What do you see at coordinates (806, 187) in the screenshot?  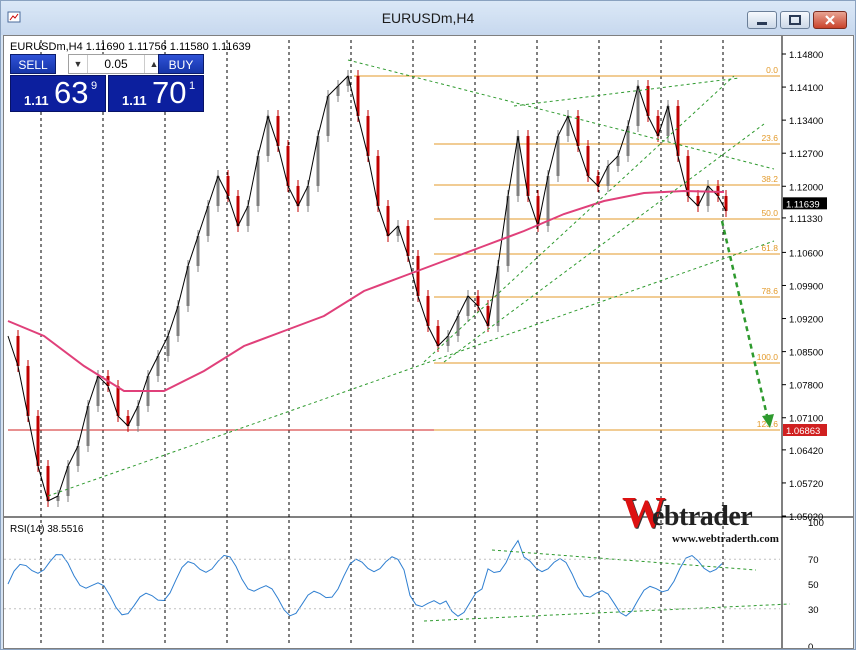 I see `price-tick-label: 1.12000` at bounding box center [806, 187].